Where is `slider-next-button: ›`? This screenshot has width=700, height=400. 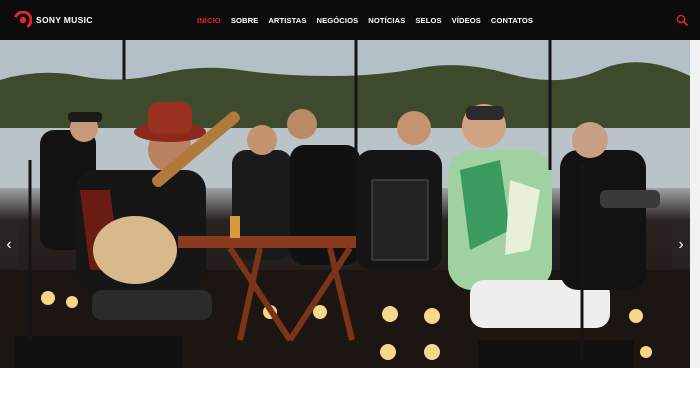 slider-next-button: › is located at coordinates (681, 245).